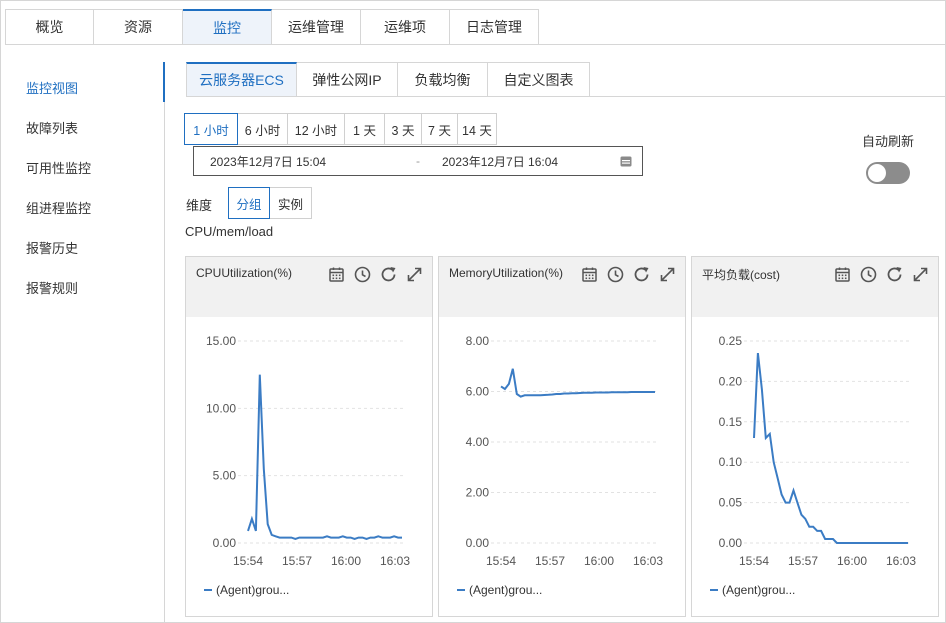 This screenshot has height=623, width=946. What do you see at coordinates (477, 129) in the screenshot?
I see `time-btn-14d: 14 天` at bounding box center [477, 129].